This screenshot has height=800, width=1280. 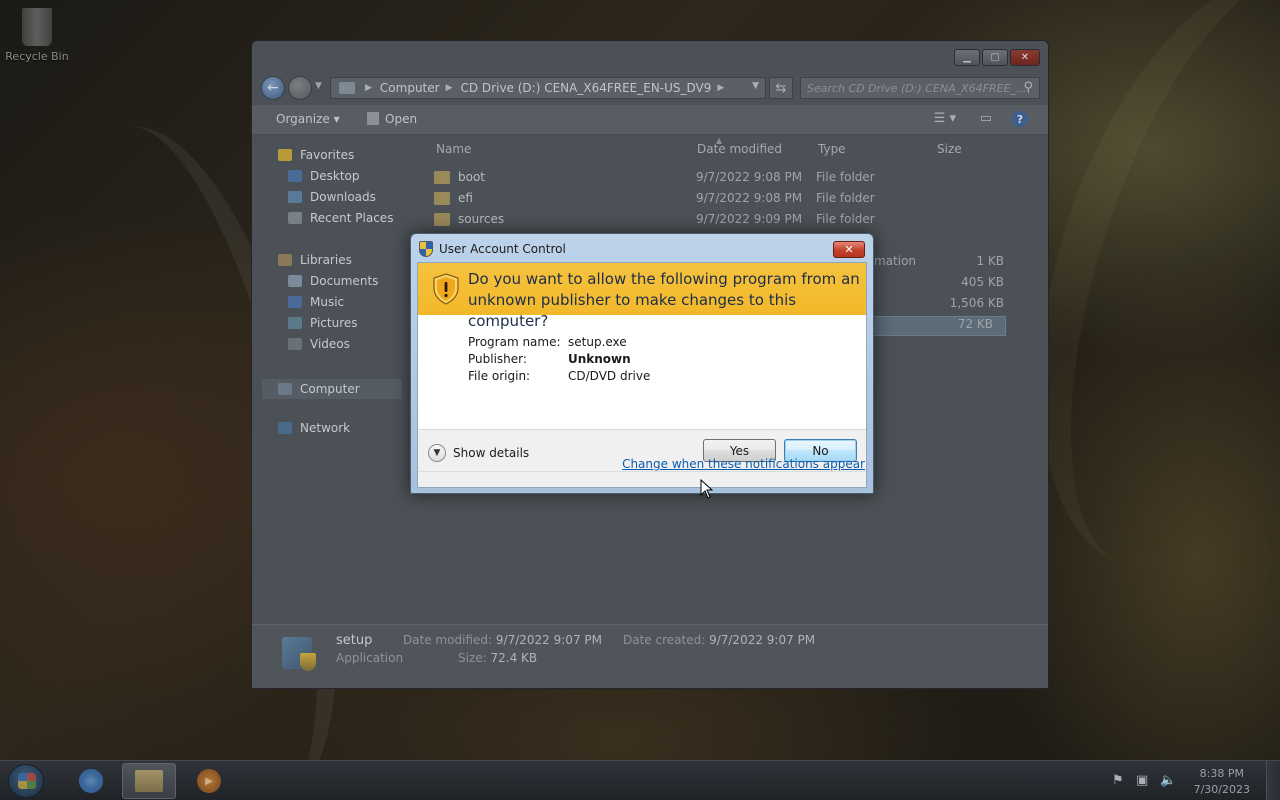 I want to click on file-origin-value: CD/DVD drive, so click(x=609, y=376).